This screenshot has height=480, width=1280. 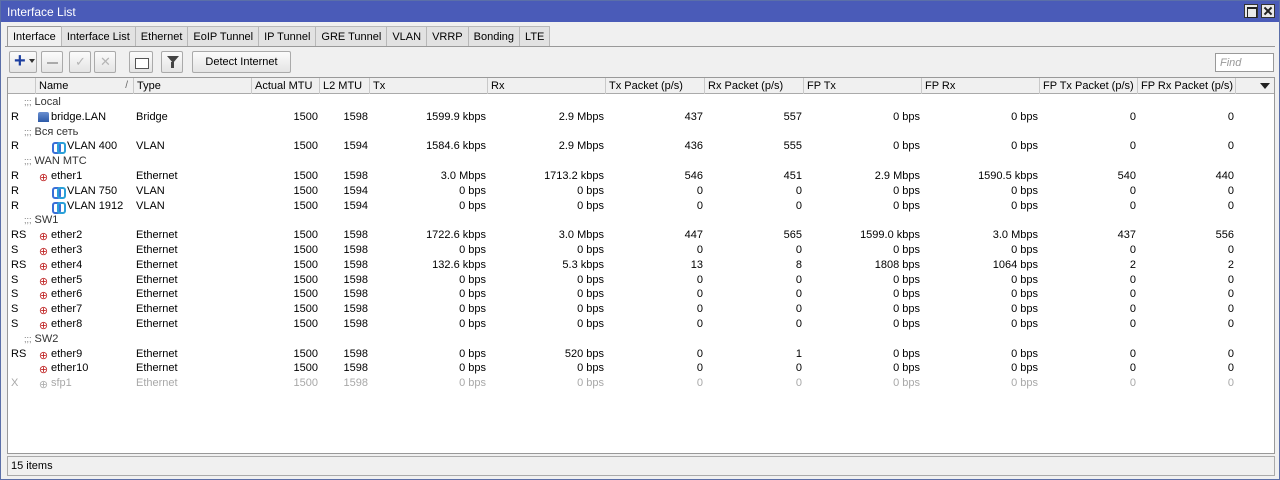 What do you see at coordinates (23, 61) in the screenshot?
I see `add-button: +` at bounding box center [23, 61].